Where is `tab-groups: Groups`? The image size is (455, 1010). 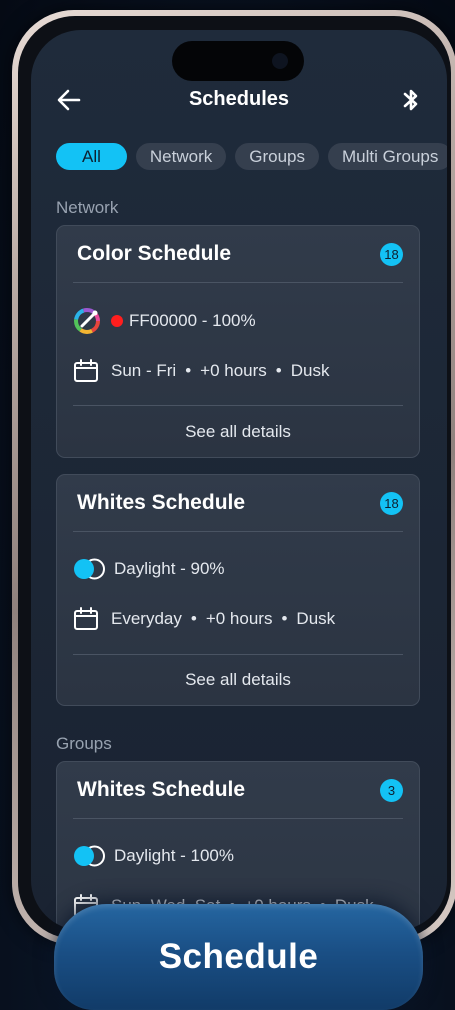
tab-groups: Groups is located at coordinates (277, 156).